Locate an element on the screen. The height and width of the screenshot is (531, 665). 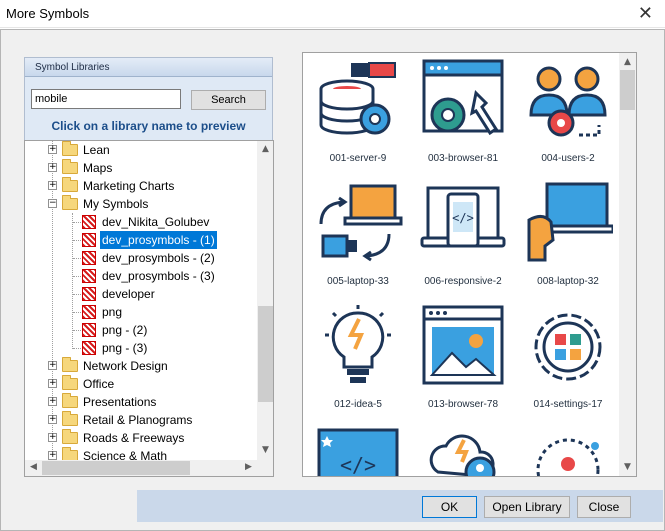
symbol-label: 008-laptop-32 is located at coordinates (568, 281).